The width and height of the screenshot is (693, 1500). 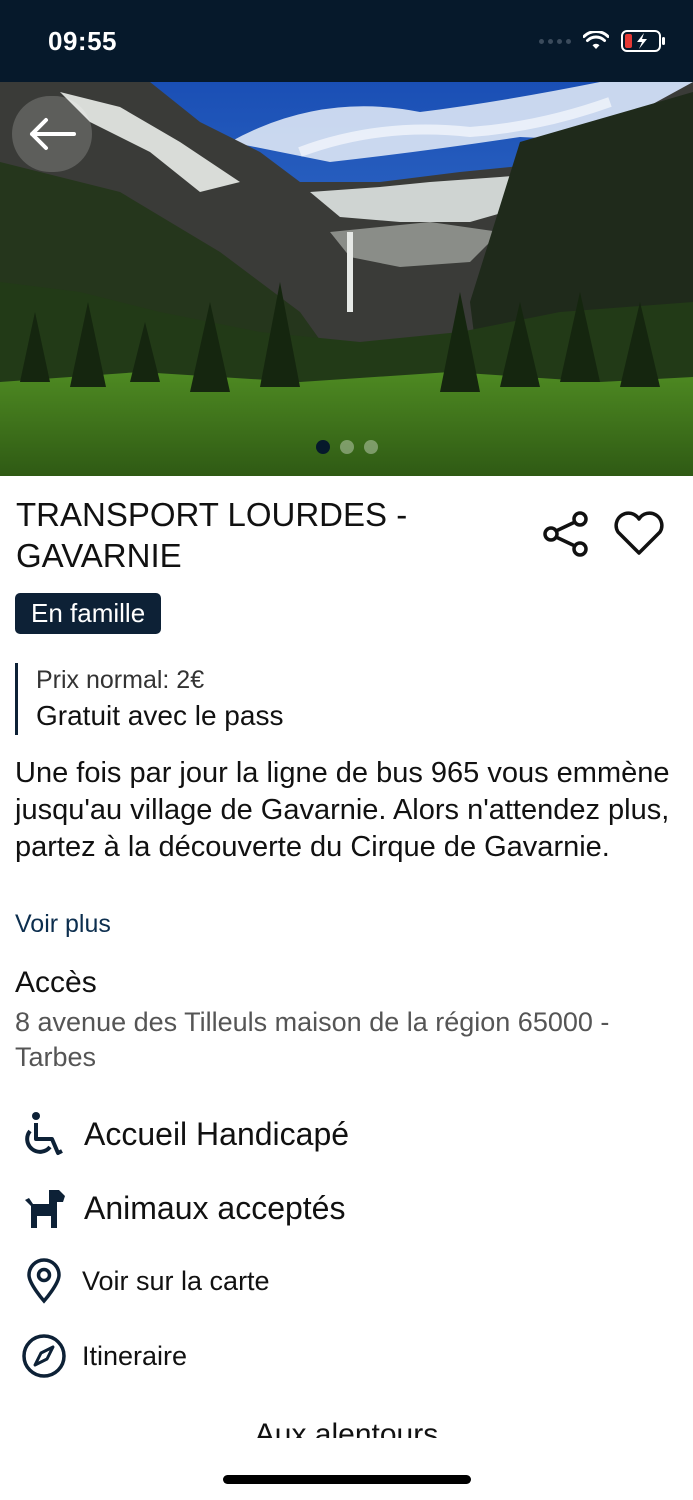 I want to click on favorite-button, so click(x=639, y=534).